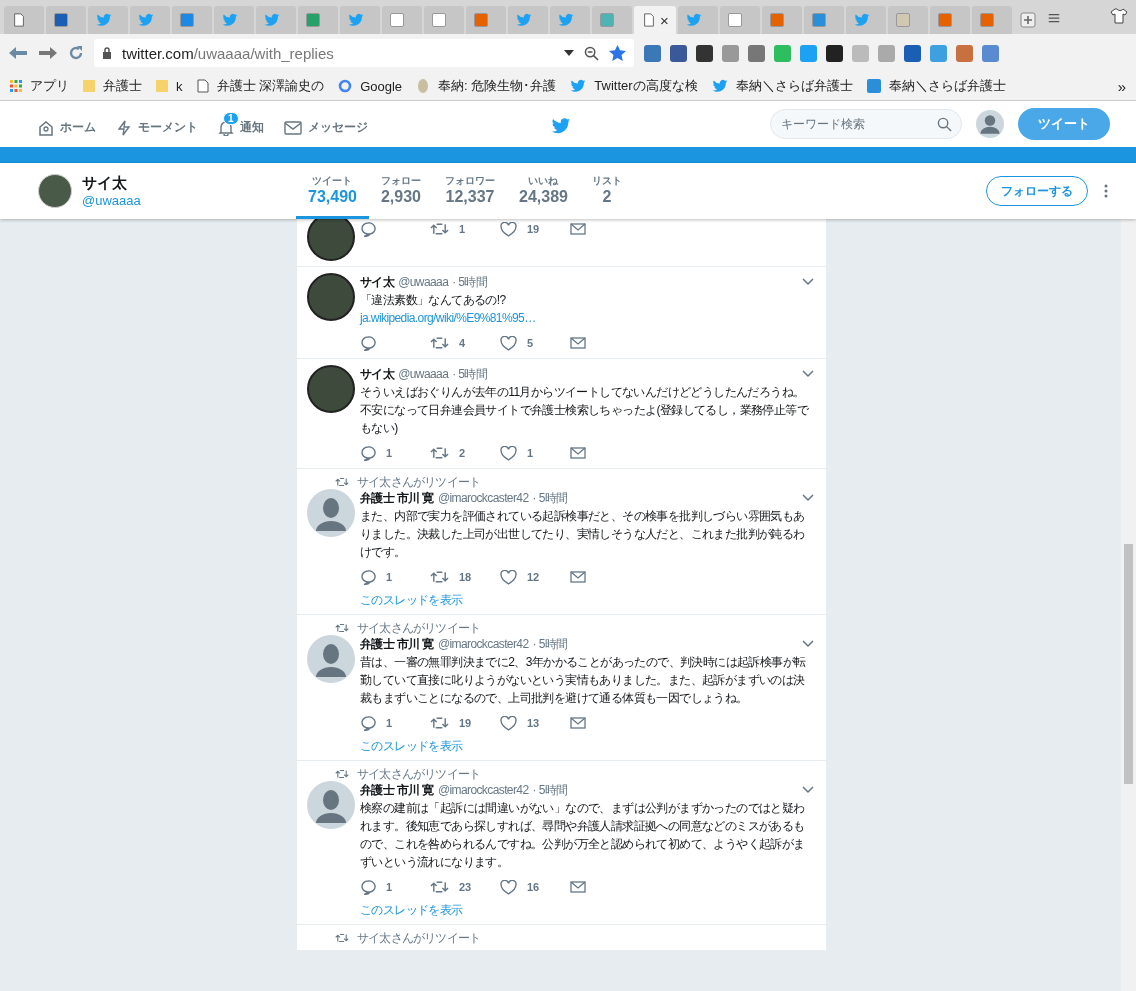 This screenshot has height=991, width=1136. I want to click on bookmark-link: 奉納: 危険生物･弁護, so click(486, 86).